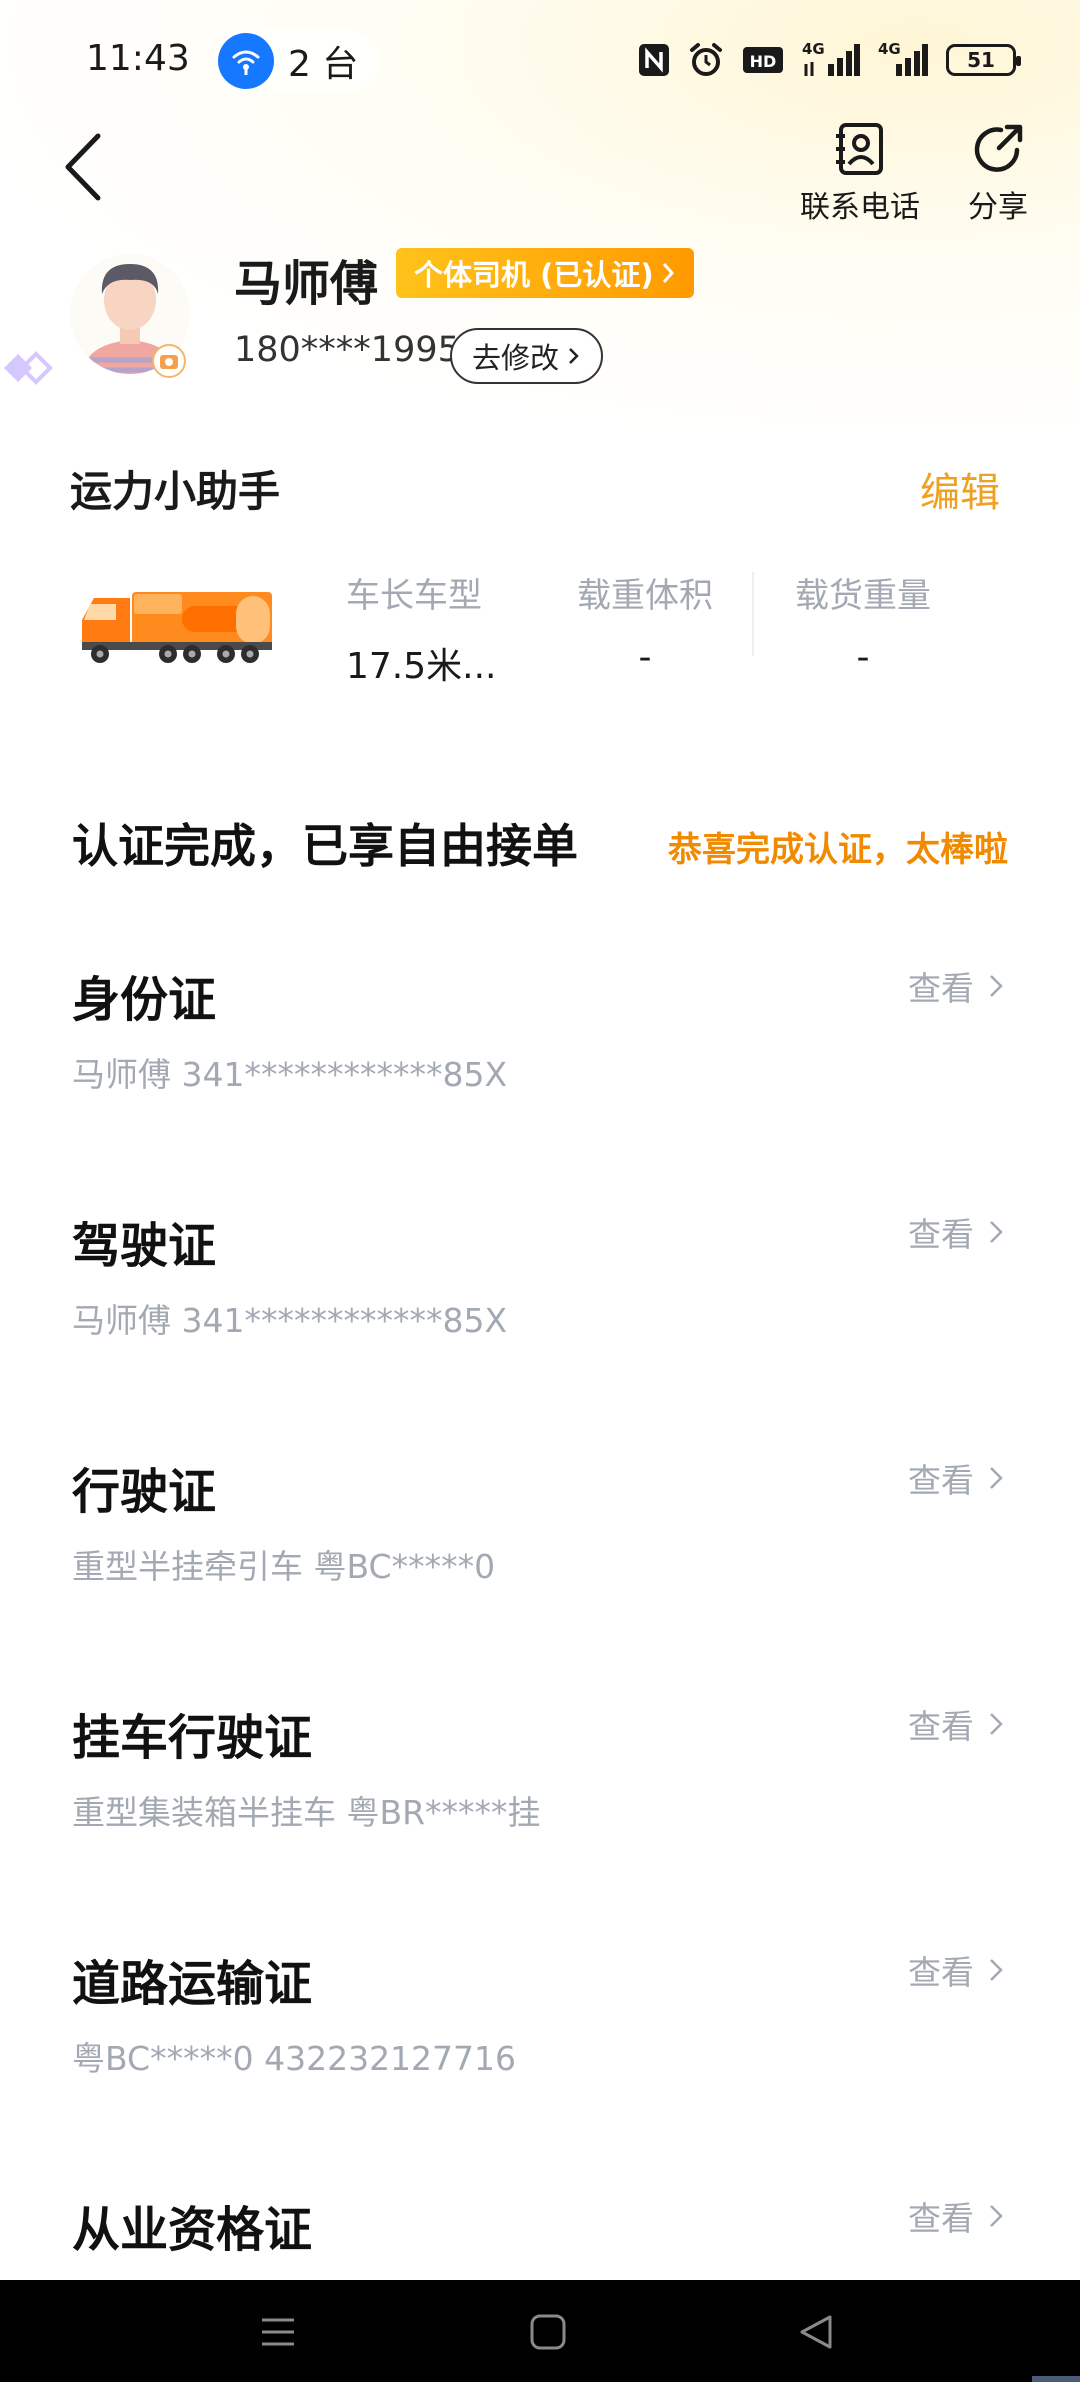 The height and width of the screenshot is (2382, 1080). Describe the element at coordinates (28, 368) in the screenshot. I see `floating-decoration` at that location.